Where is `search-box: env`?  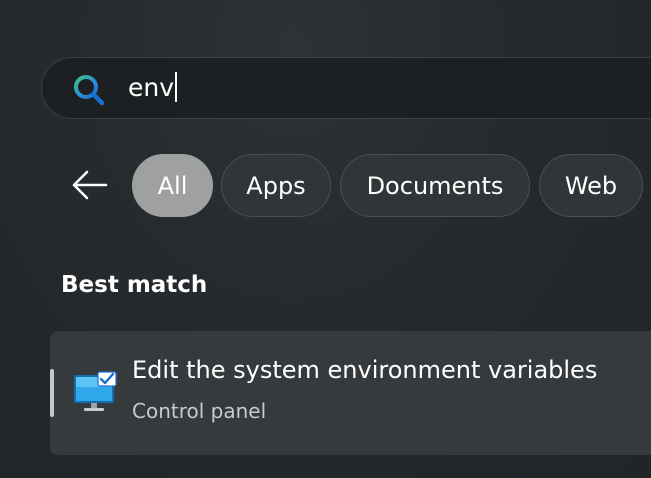
search-box: env is located at coordinates (346, 88).